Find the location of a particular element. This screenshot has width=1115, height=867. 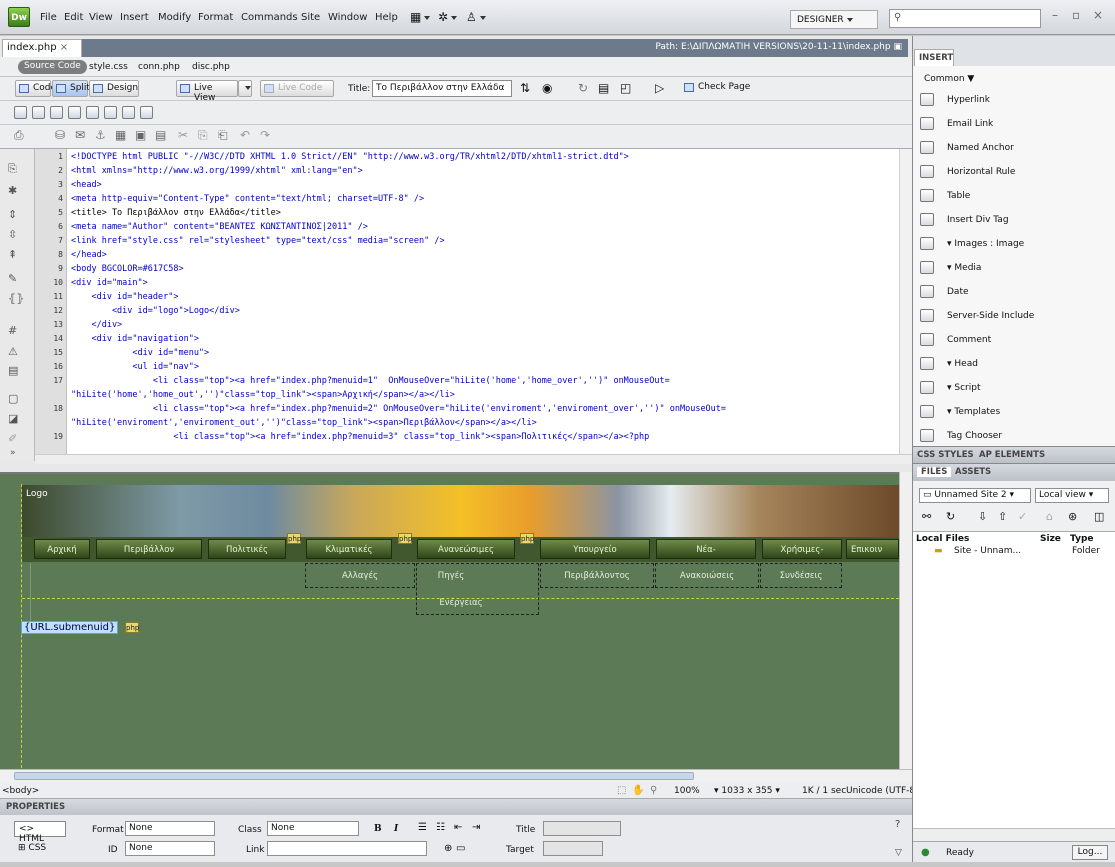

render-tty-icon is located at coordinates (92, 112).